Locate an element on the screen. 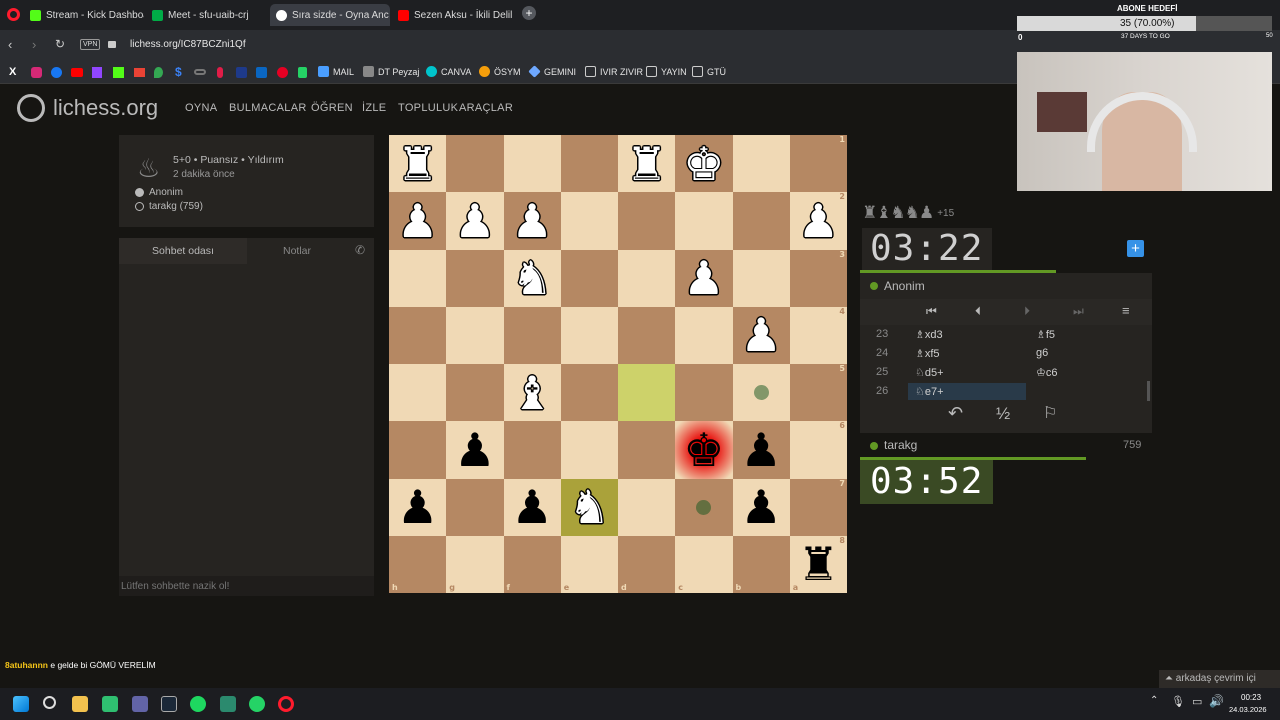 Image resolution: width=1280 pixels, height=720 pixels. opera-icon is located at coordinates (286, 704).